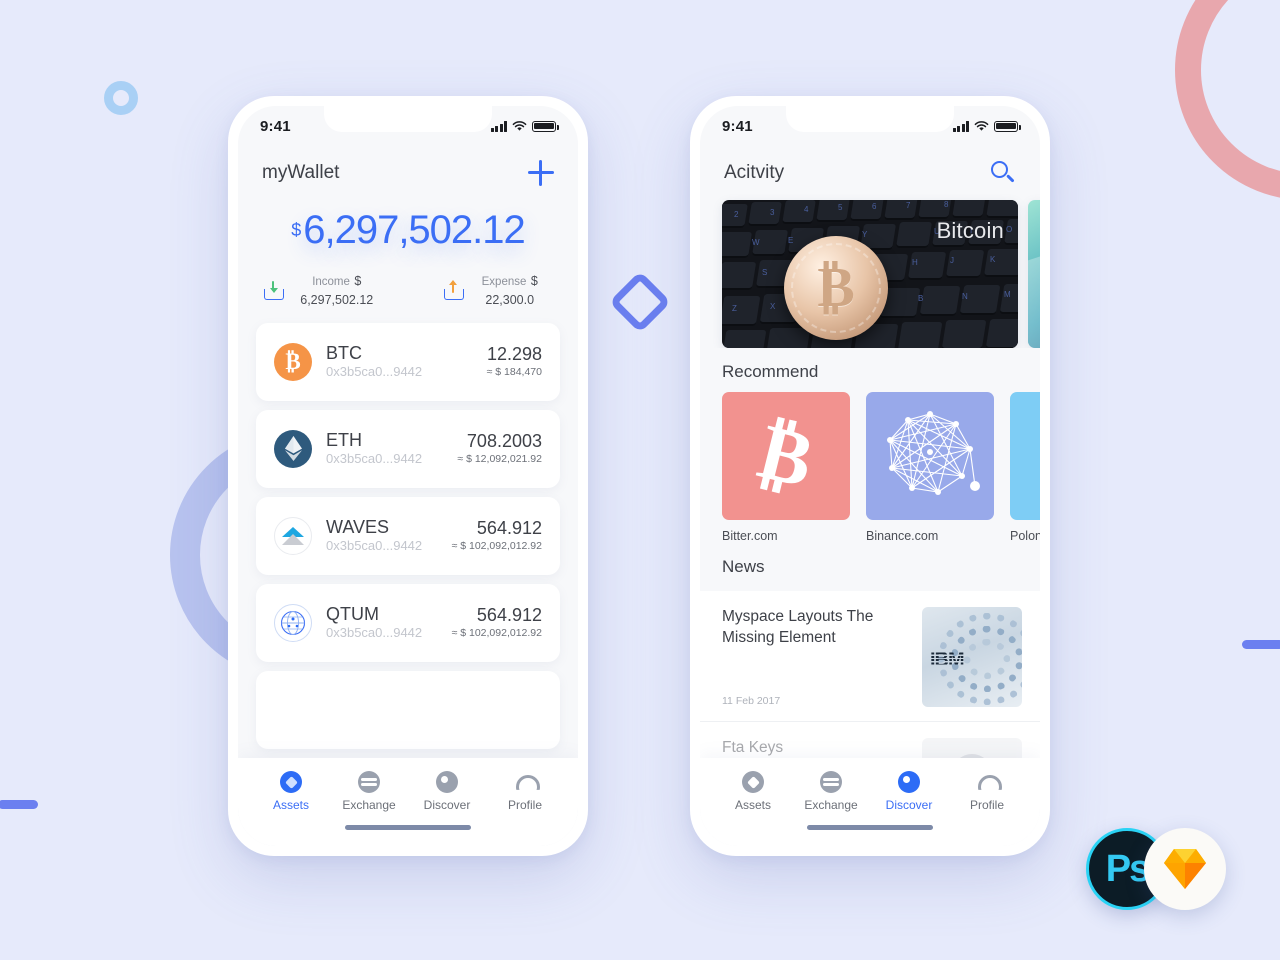 The height and width of the screenshot is (960, 1280). I want to click on recommend-label: Polonie, so click(1025, 536).